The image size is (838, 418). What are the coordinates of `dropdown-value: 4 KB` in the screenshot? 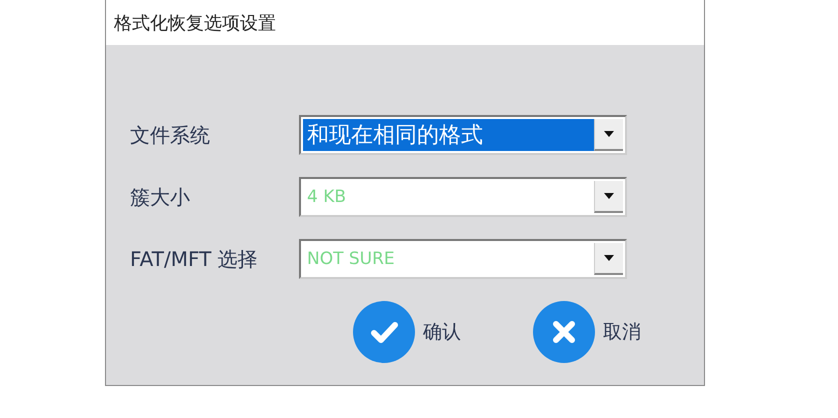 It's located at (327, 197).